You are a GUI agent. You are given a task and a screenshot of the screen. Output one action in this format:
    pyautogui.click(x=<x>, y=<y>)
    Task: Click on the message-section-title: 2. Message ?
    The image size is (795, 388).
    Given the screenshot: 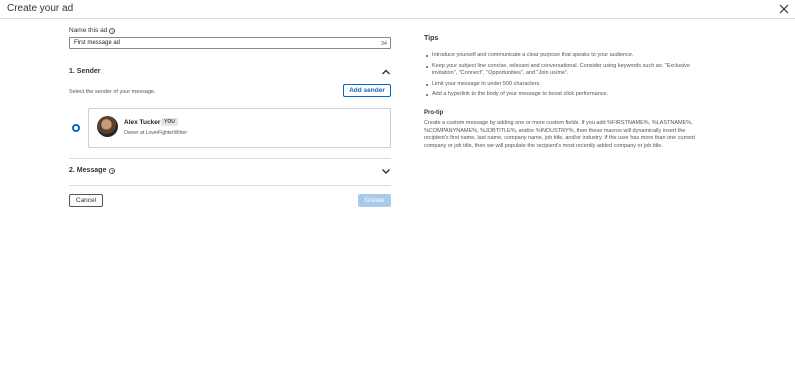 What is the action you would take?
    pyautogui.click(x=92, y=170)
    